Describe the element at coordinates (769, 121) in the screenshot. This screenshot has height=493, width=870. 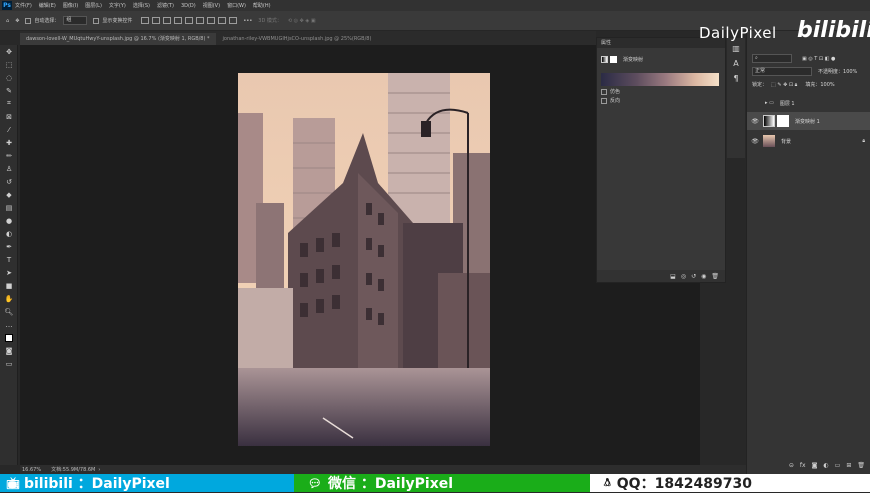
I see `adjustment-layer-icon` at that location.